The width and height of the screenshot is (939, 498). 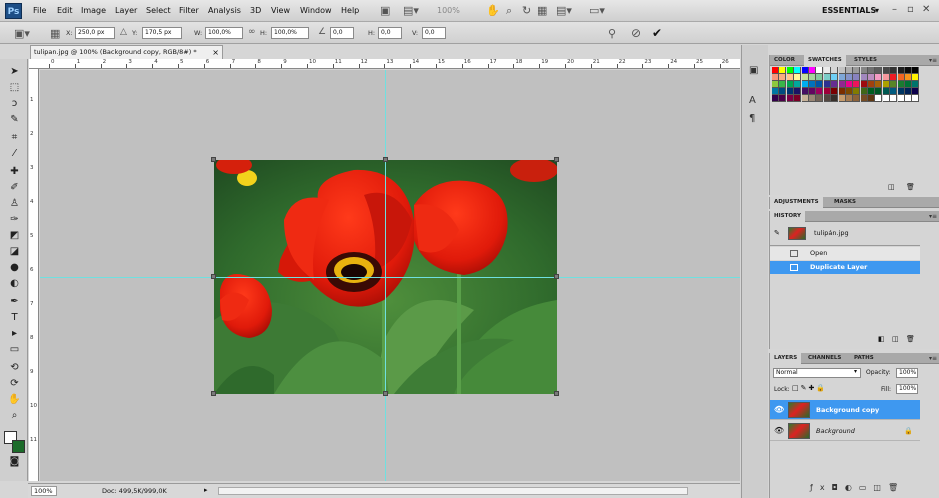 I want to click on workspace-caret-icon: ▾, so click(x=877, y=10).